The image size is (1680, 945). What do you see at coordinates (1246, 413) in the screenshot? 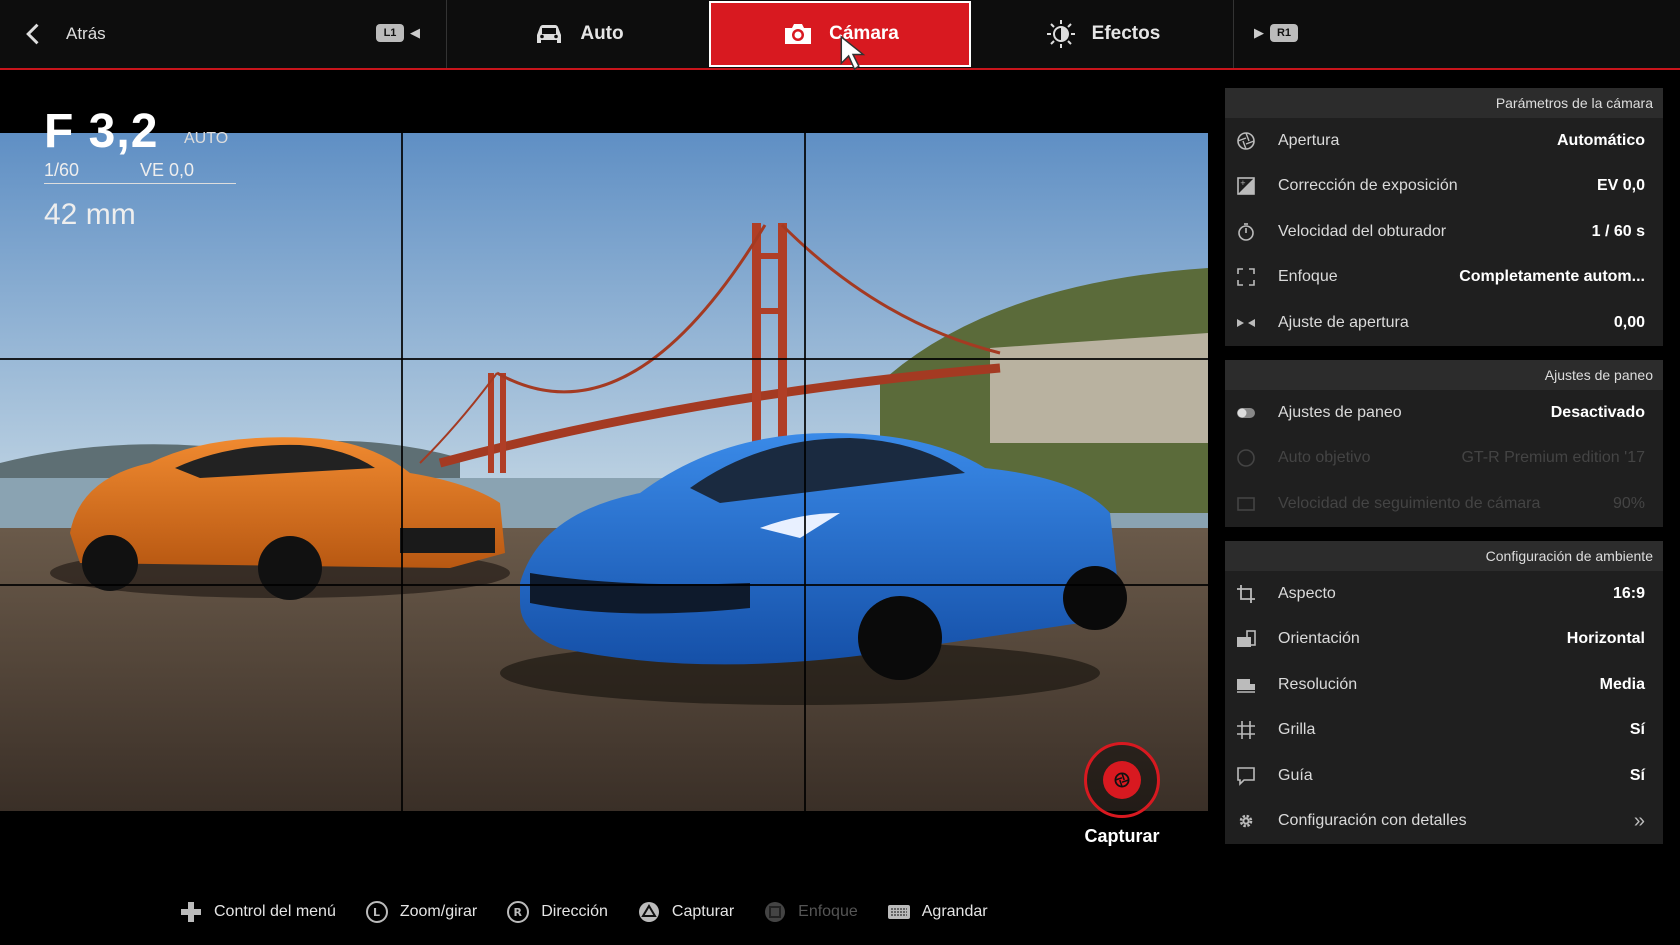
I see `toggle-icon` at bounding box center [1246, 413].